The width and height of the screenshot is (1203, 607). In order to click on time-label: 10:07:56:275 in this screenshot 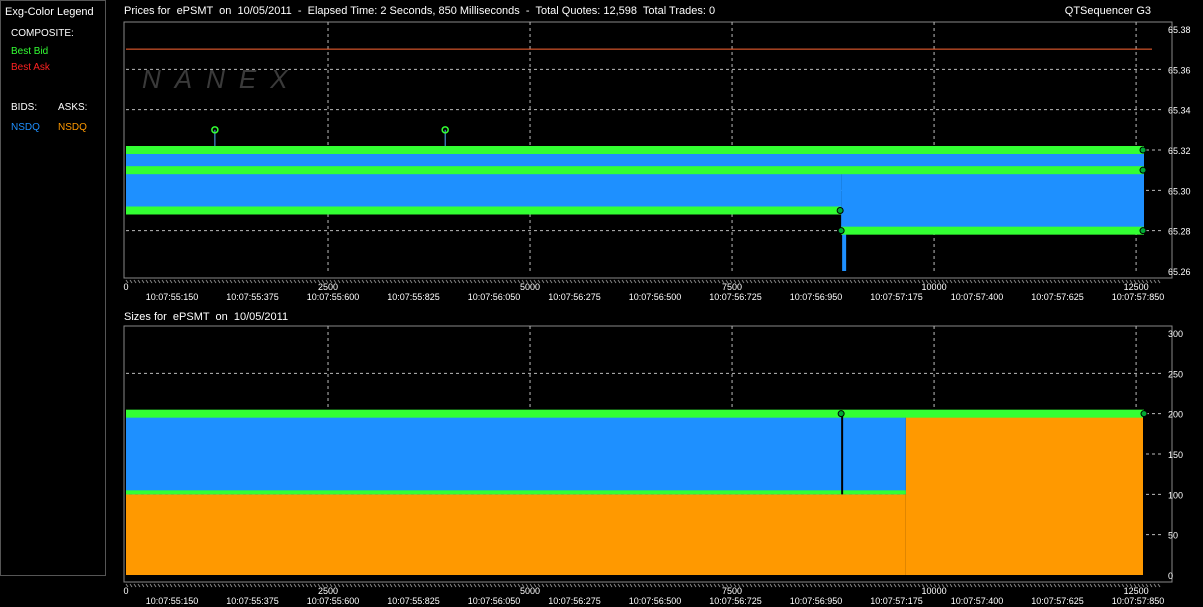, I will do `click(574, 297)`.